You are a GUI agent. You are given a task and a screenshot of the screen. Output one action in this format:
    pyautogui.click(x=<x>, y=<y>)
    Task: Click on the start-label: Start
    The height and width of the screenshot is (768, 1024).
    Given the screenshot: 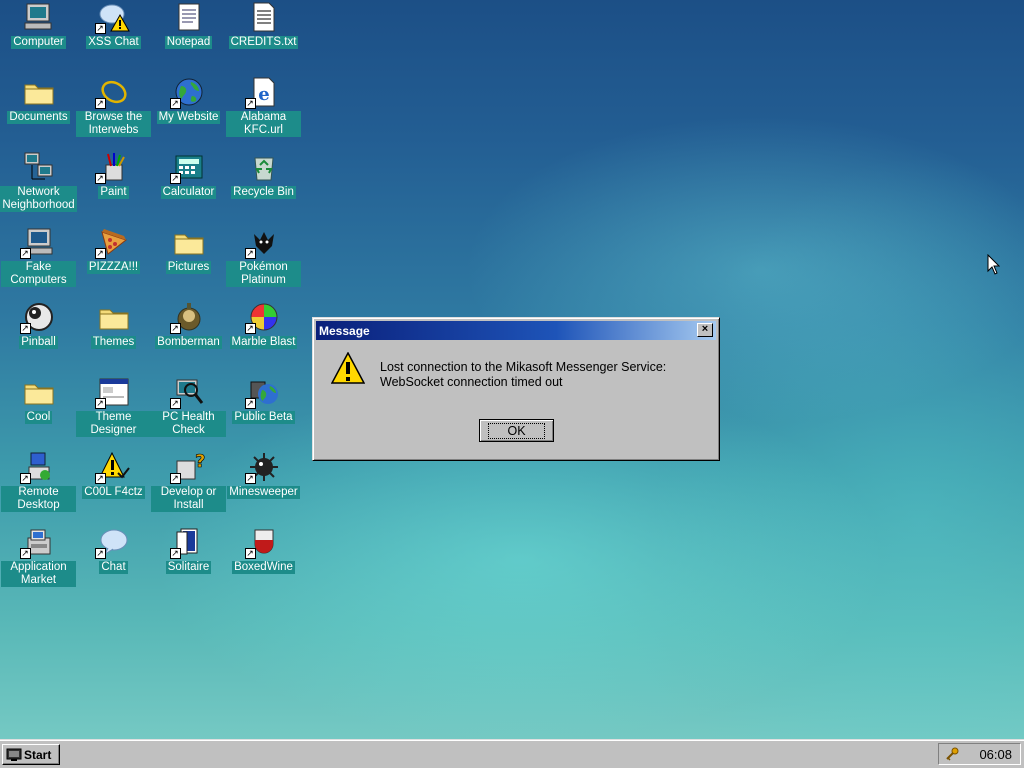 What is the action you would take?
    pyautogui.click(x=38, y=754)
    